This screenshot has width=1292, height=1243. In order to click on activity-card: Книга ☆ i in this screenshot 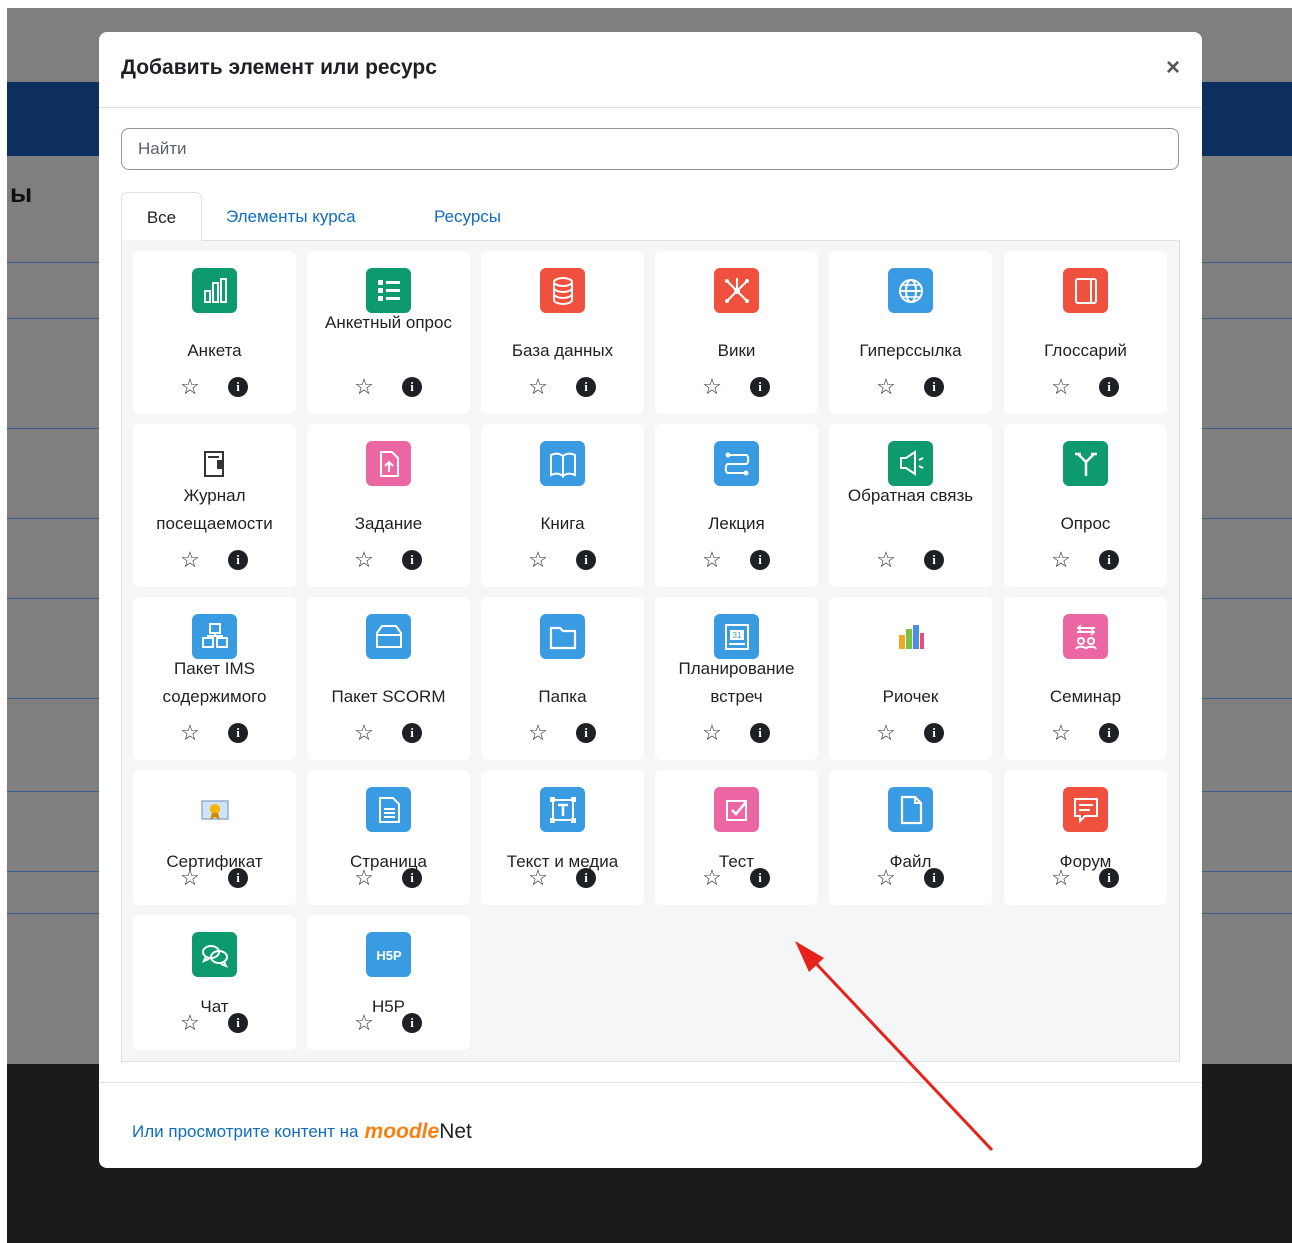, I will do `click(562, 505)`.